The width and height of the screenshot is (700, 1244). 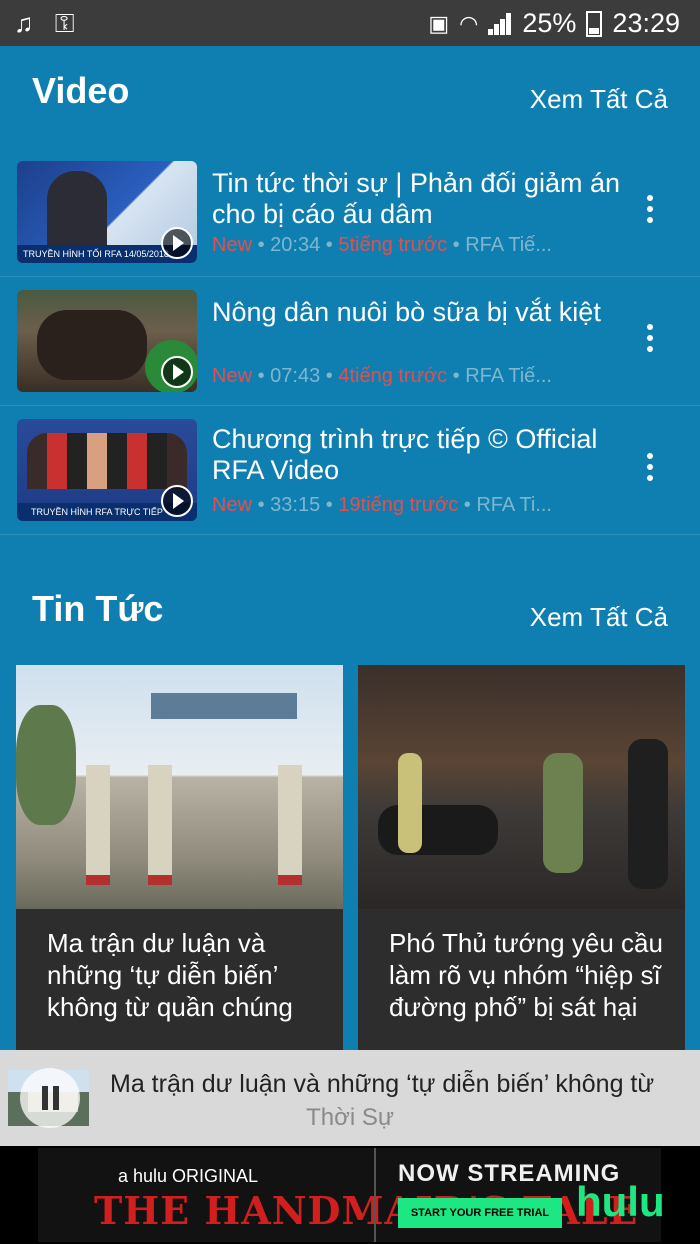 I want to click on video-duration: 33:15, so click(x=295, y=505).